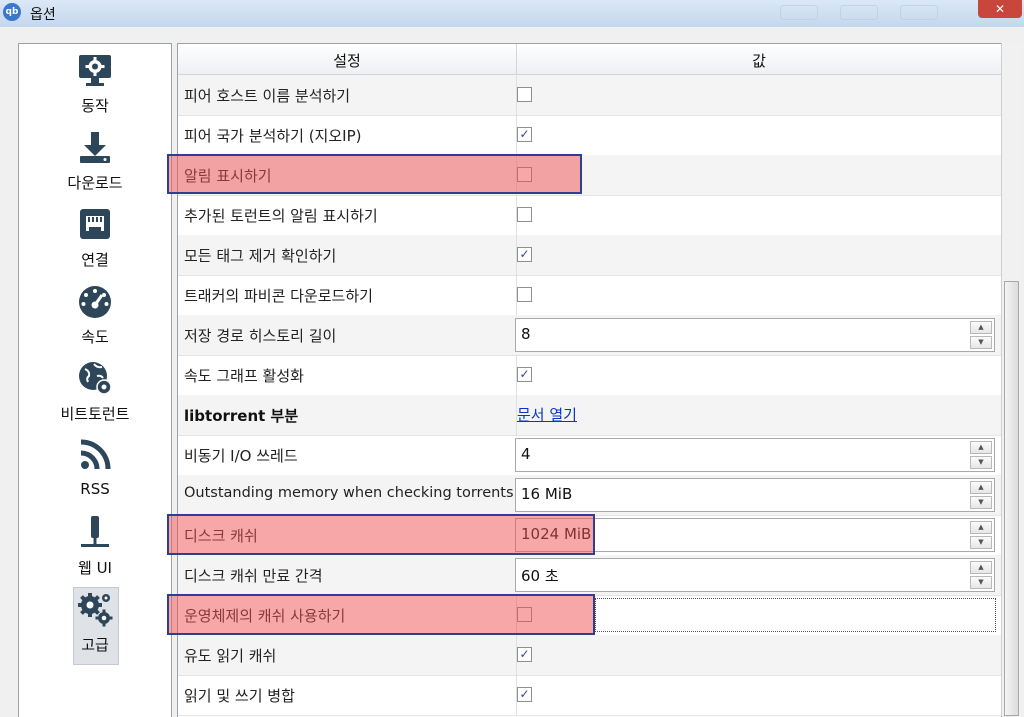 This screenshot has width=1024, height=717. What do you see at coordinates (267, 96) in the screenshot?
I see `setting-name: 피어 호스트 이름 분석하기` at bounding box center [267, 96].